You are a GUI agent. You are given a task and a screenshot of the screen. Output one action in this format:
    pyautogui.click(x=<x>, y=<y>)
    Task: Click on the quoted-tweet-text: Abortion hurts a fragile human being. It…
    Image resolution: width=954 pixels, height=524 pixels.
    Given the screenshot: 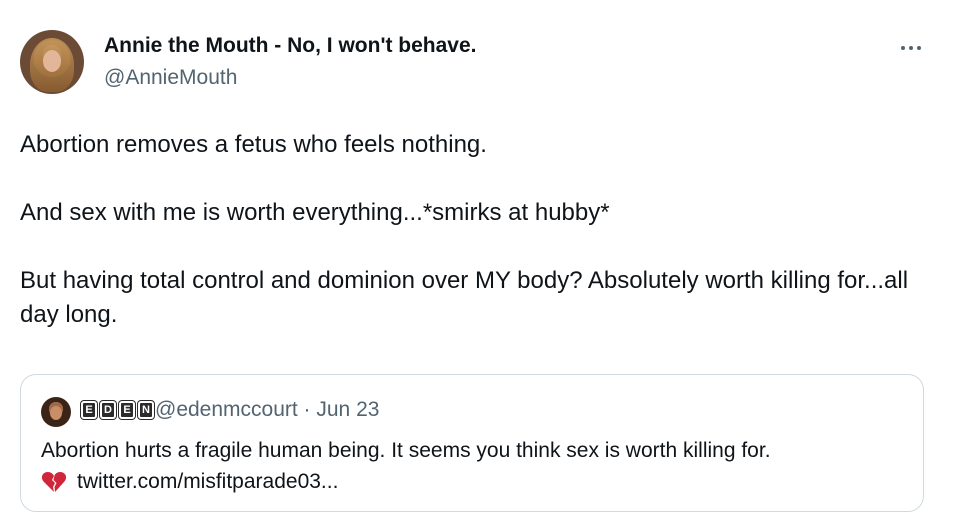 What is the action you would take?
    pyautogui.click(x=476, y=466)
    